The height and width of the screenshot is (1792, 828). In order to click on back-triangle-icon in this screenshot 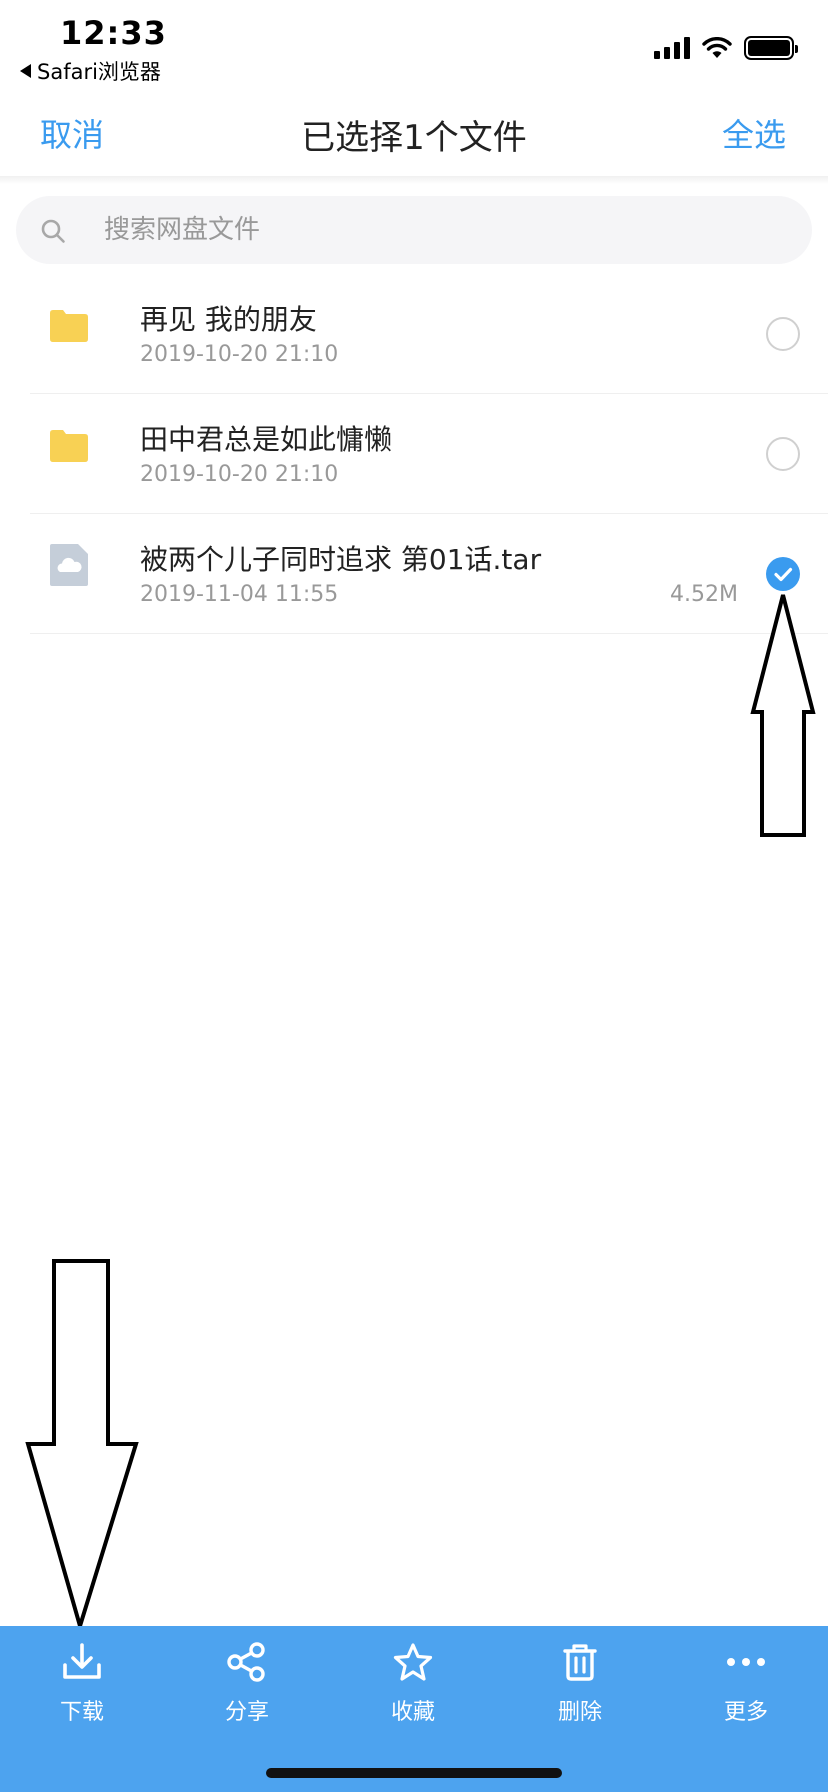, I will do `click(25, 71)`.